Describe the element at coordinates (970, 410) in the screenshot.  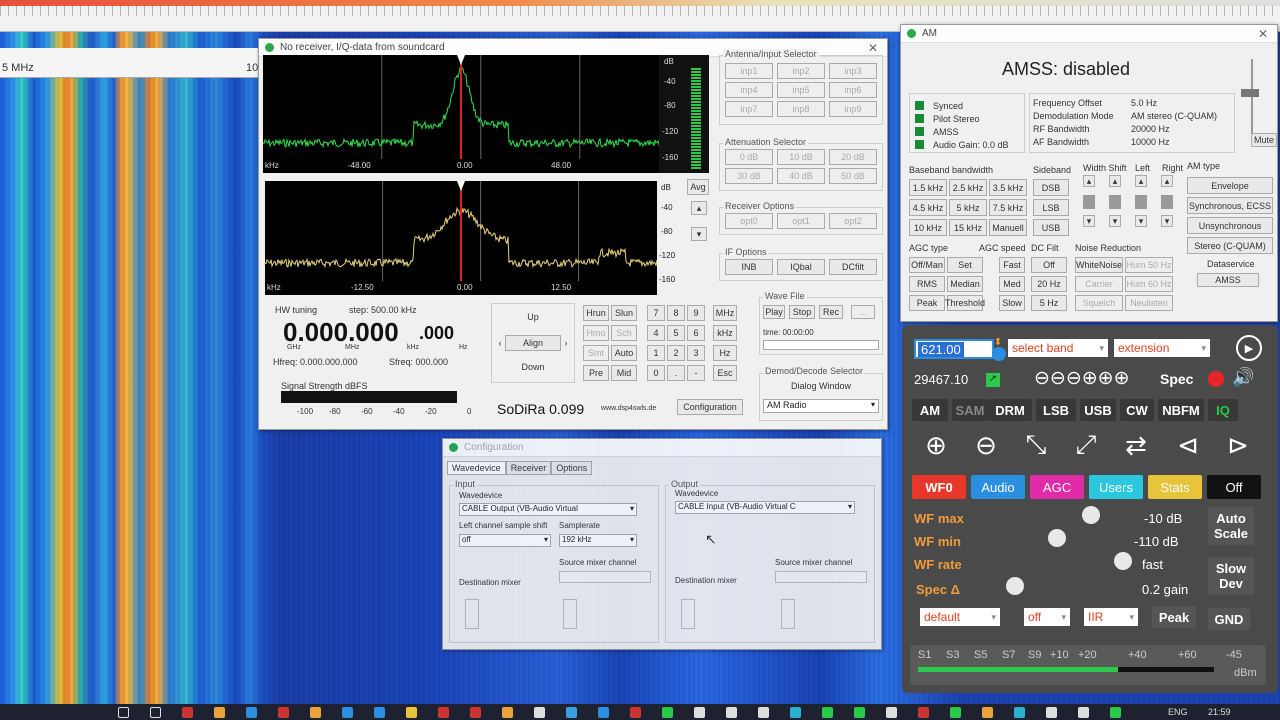
I see `mode-sam-button: SAM` at that location.